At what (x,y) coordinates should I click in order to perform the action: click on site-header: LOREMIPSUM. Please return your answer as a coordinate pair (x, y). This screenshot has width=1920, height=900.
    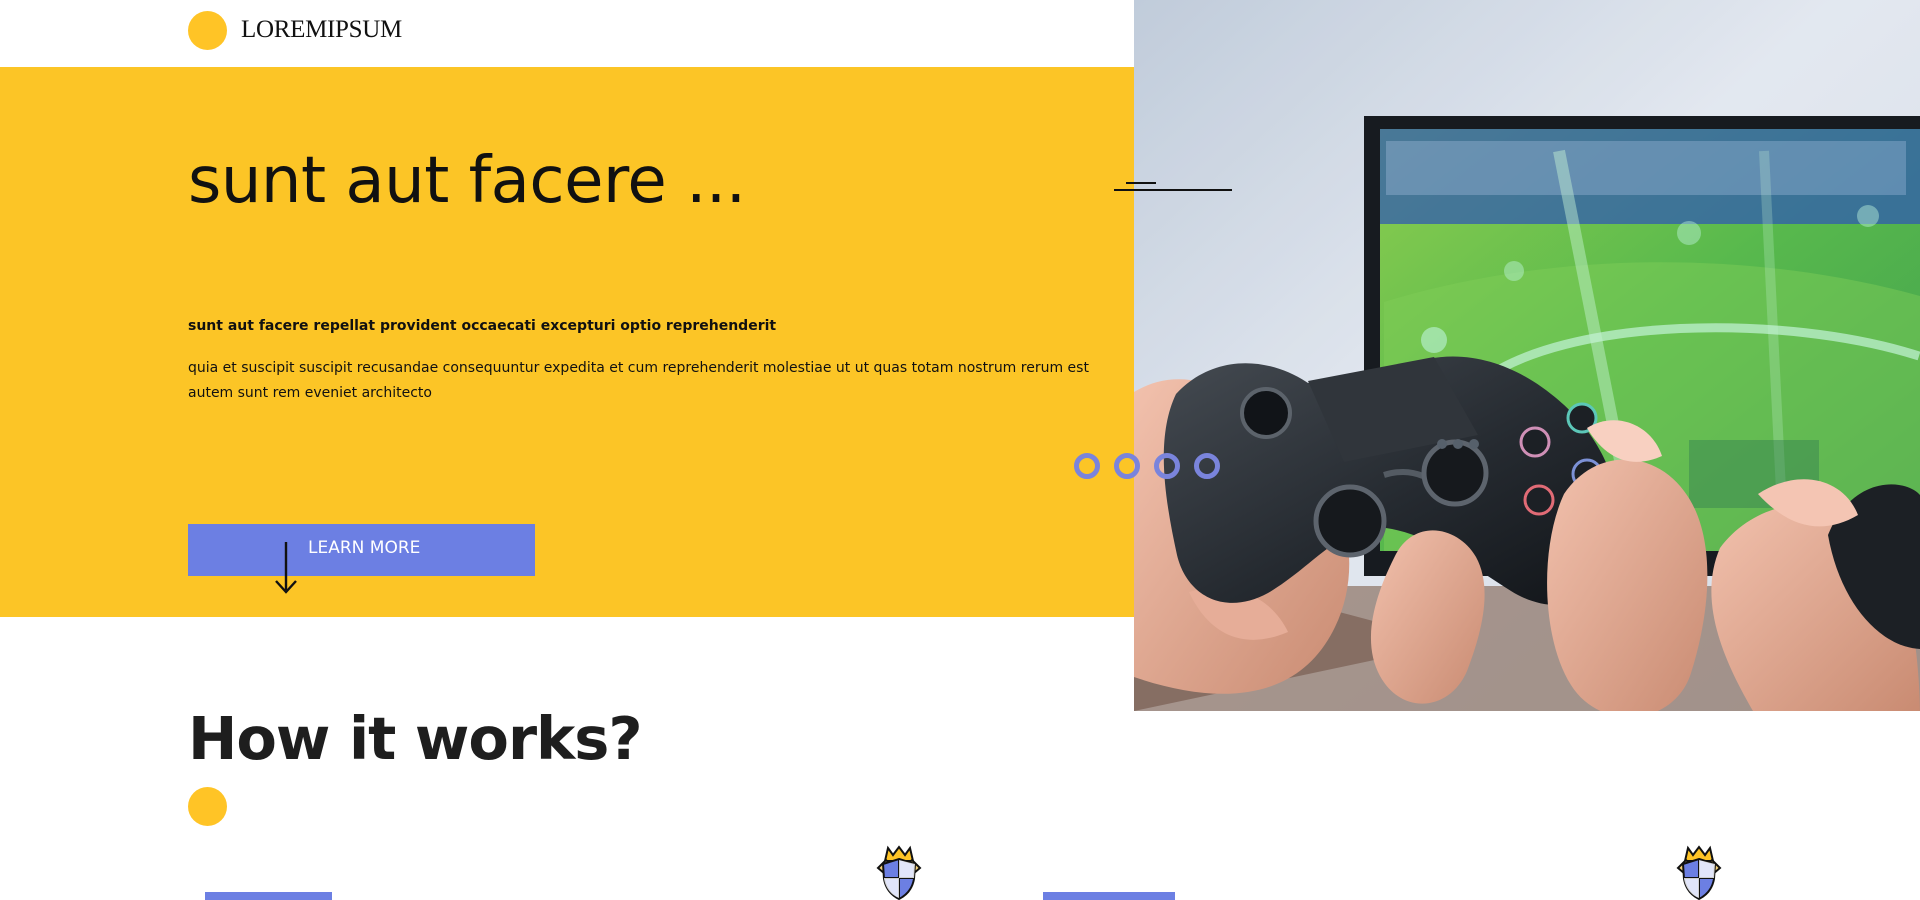
    Looking at the image, I should click on (567, 33).